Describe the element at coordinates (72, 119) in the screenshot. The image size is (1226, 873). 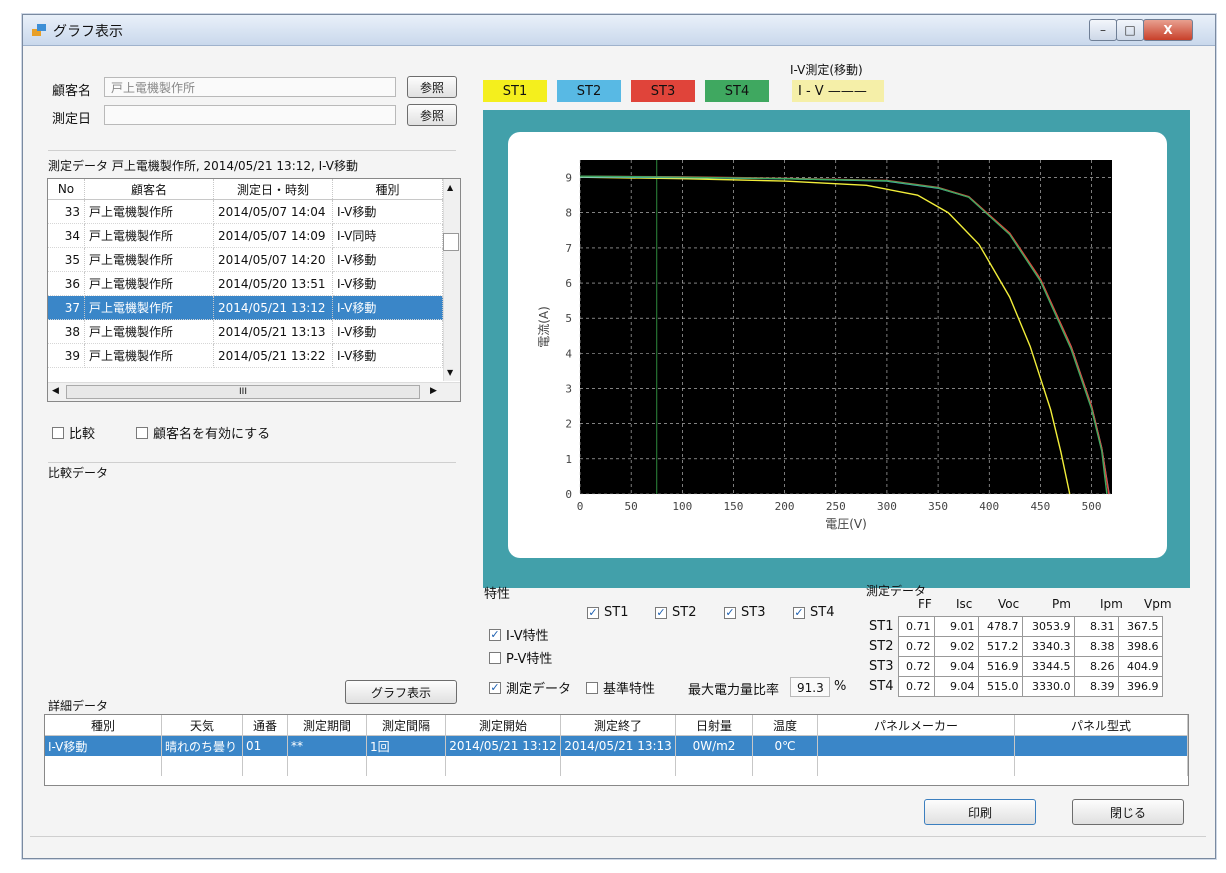
I see `date-label: 測定日` at that location.